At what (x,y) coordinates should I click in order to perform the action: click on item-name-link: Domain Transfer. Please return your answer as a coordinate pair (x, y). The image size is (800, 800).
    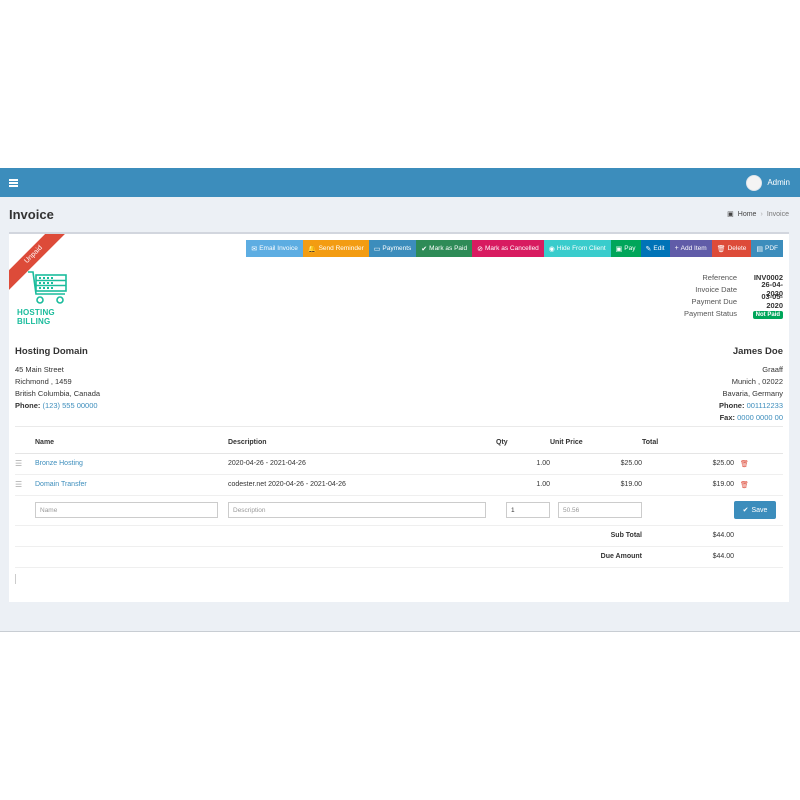
    Looking at the image, I should click on (61, 484).